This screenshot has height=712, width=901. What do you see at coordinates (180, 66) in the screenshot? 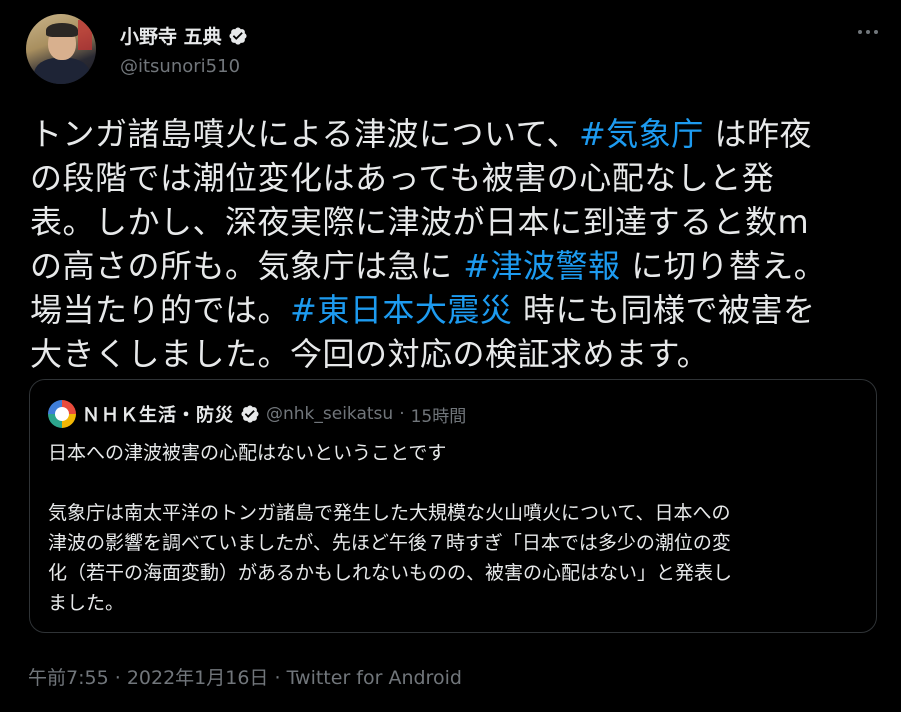
I see `author-handle: @itsunori510` at bounding box center [180, 66].